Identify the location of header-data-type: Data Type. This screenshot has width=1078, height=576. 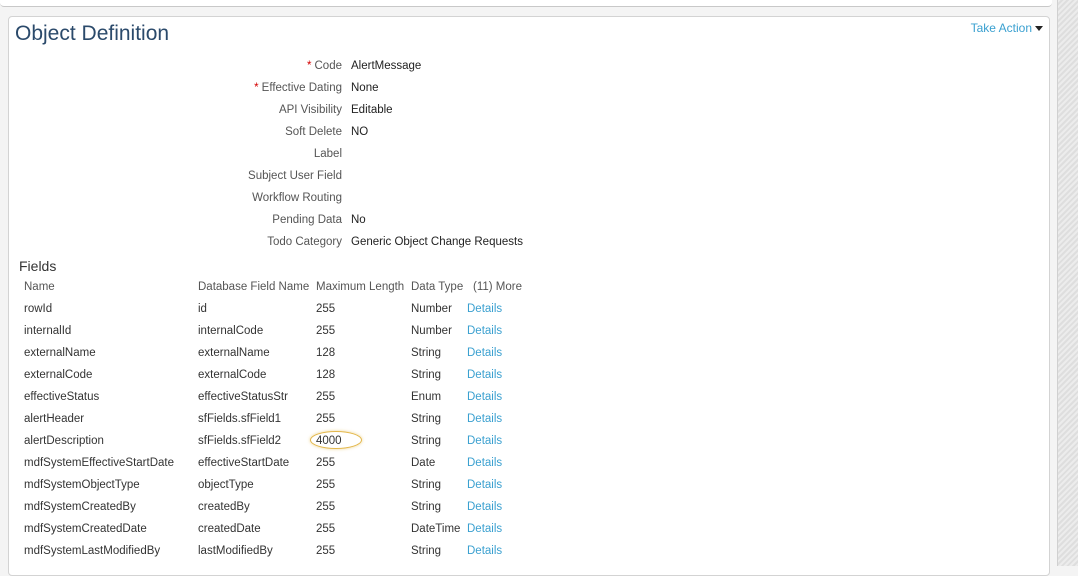
(437, 287).